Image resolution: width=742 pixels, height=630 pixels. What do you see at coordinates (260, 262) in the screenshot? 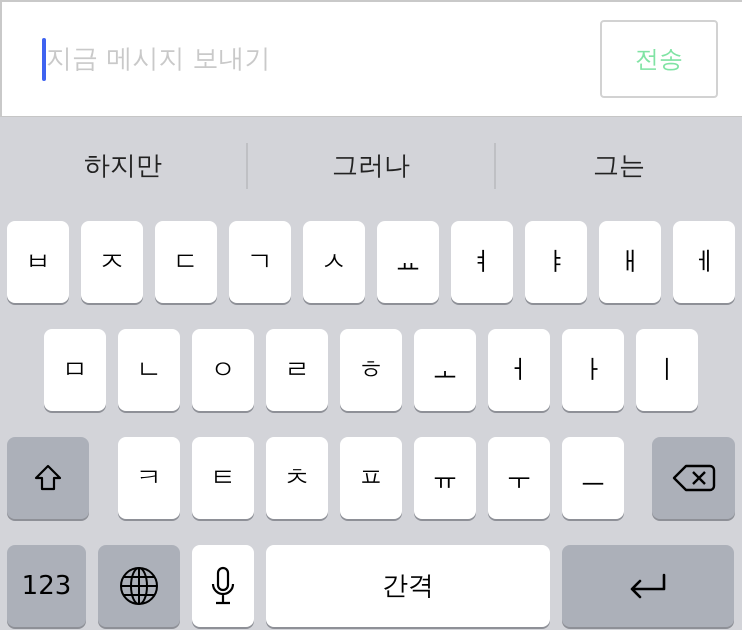
I see `letter-key: ㄱ` at bounding box center [260, 262].